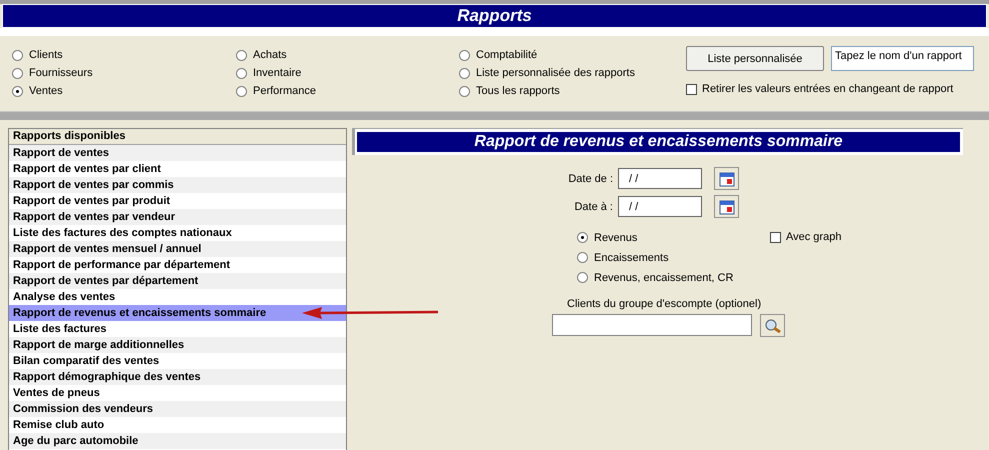 The height and width of the screenshot is (450, 989). I want to click on report-list-item: Rapport de ventes par département, so click(177, 281).